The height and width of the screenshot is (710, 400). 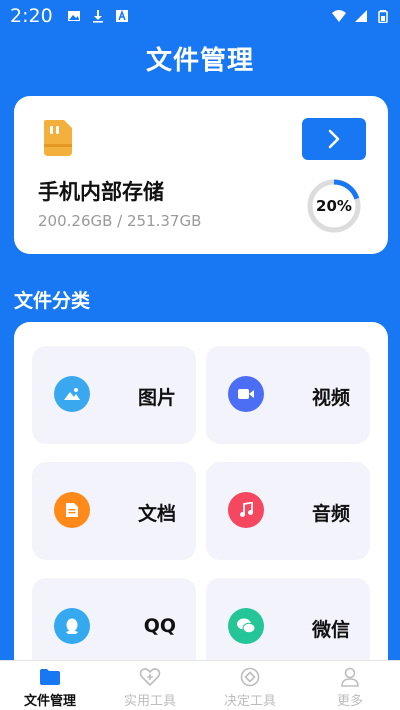 I want to click on category-documents: 文档, so click(x=114, y=511).